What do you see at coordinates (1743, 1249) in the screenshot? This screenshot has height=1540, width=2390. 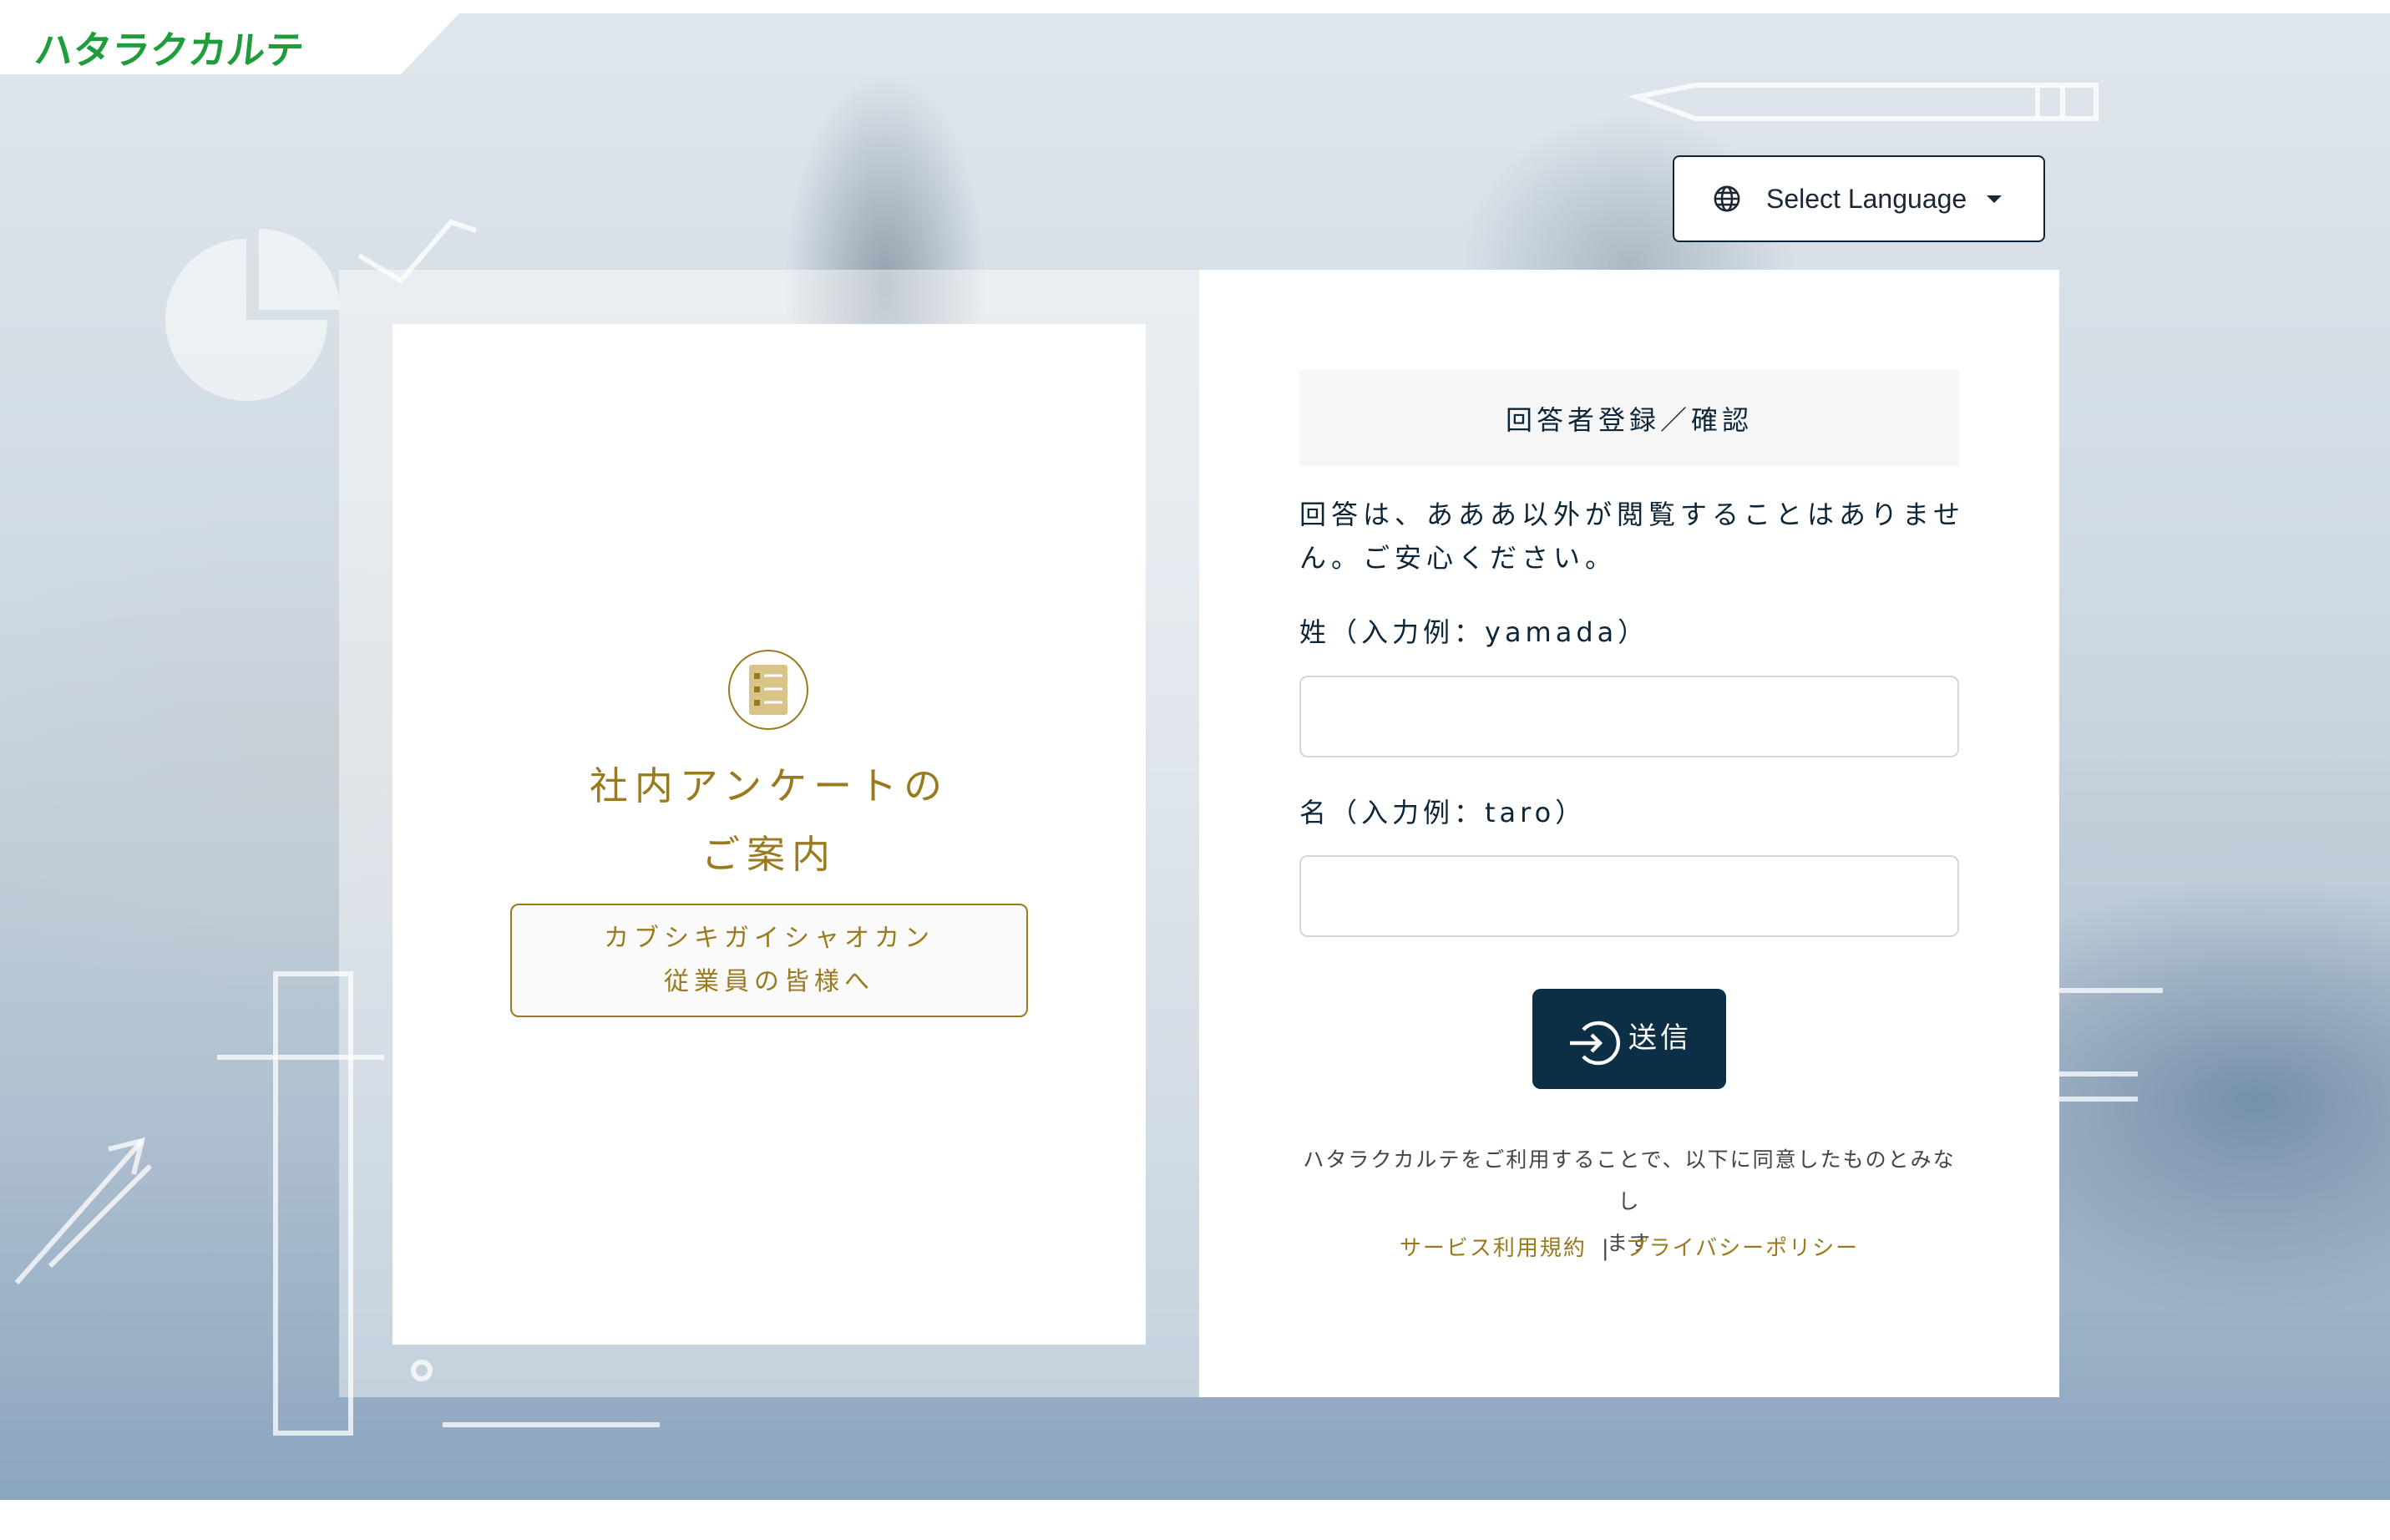 I see `privacy-policy-link: プライバシーポリシー` at bounding box center [1743, 1249].